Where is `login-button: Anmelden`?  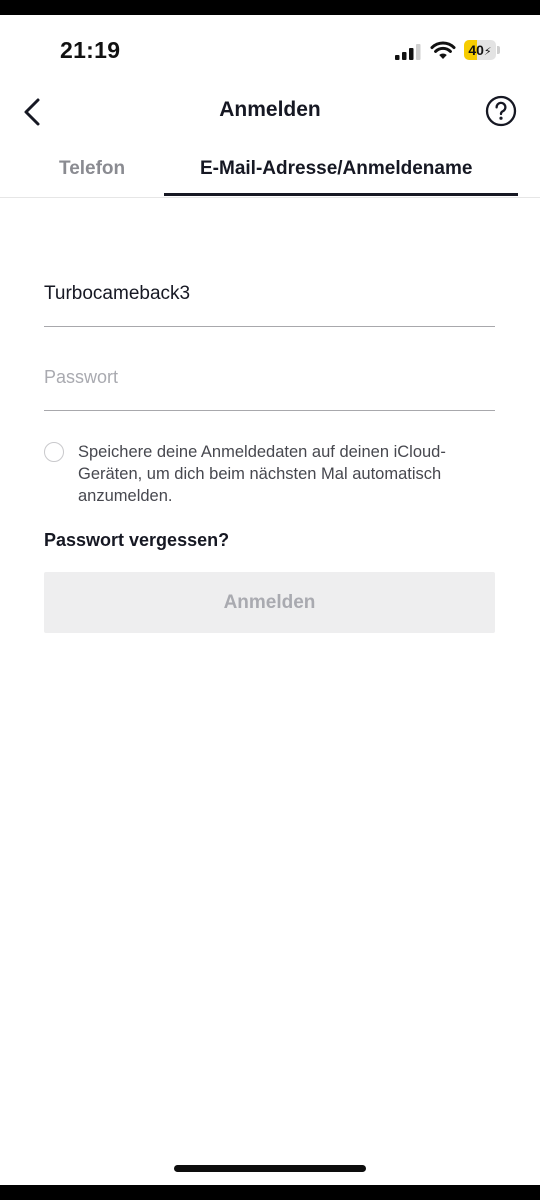
login-button: Anmelden is located at coordinates (269, 602).